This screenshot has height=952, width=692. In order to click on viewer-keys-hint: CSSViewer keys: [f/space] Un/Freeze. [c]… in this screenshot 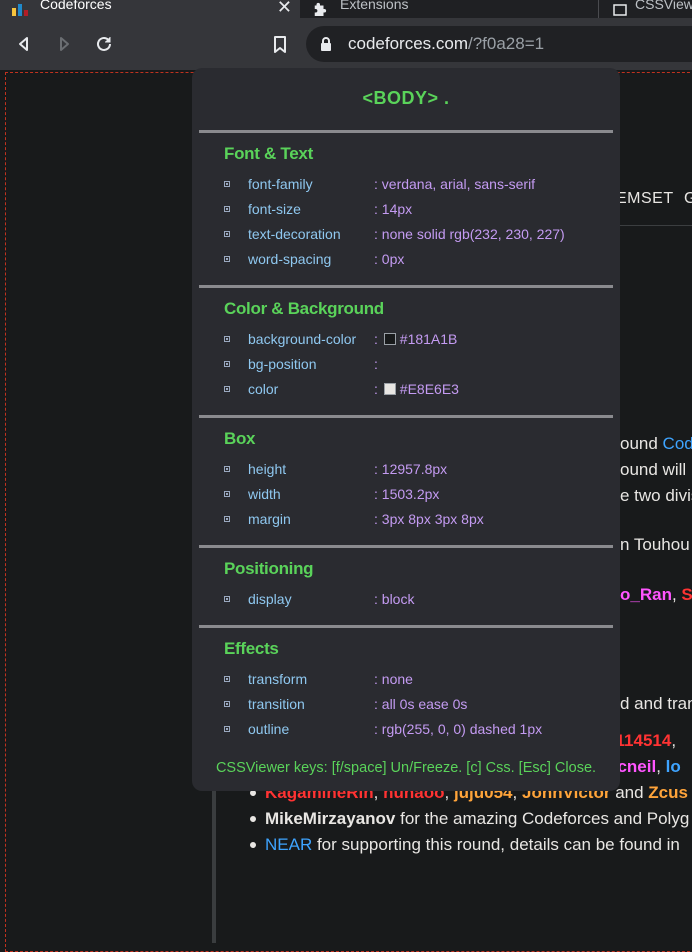, I will do `click(406, 768)`.